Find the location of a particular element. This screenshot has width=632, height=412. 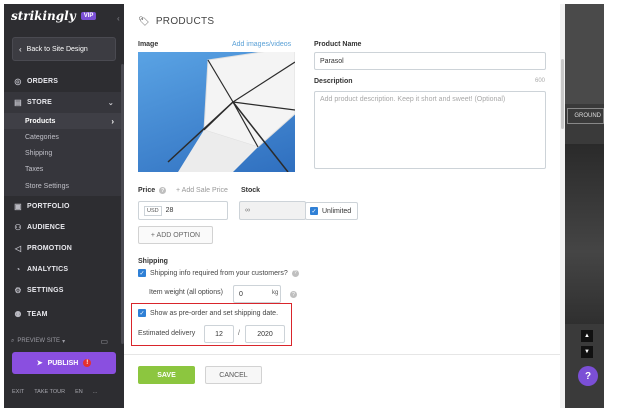

price-value: 28 is located at coordinates (169, 210).